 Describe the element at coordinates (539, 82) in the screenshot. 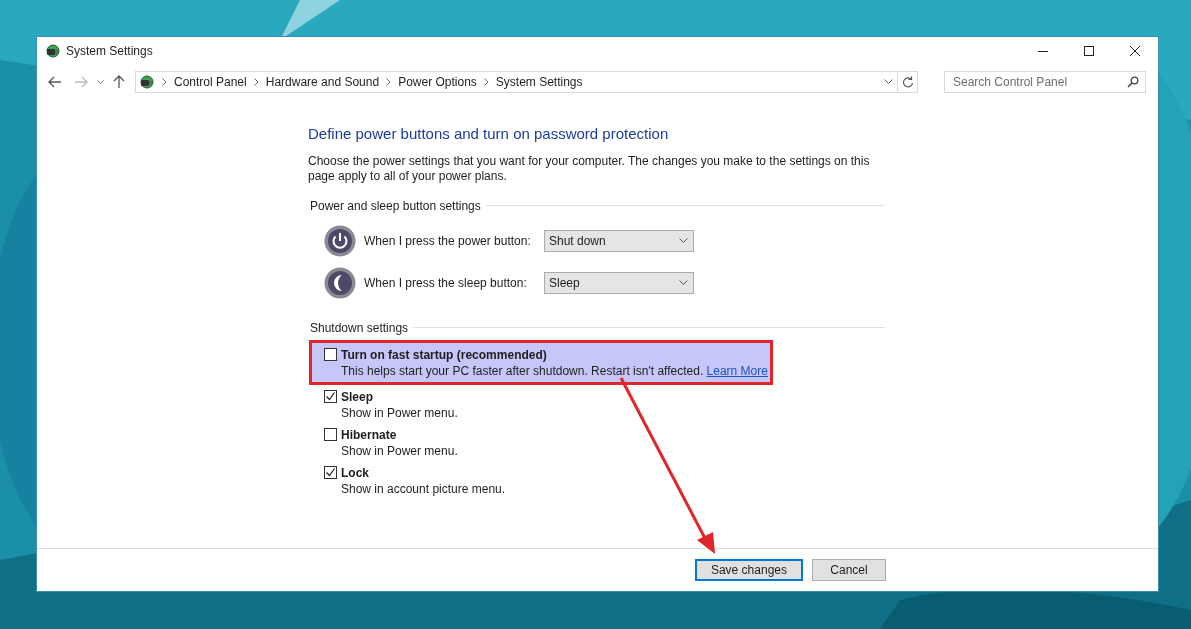

I see `breadcrumb-item: System Settings` at that location.